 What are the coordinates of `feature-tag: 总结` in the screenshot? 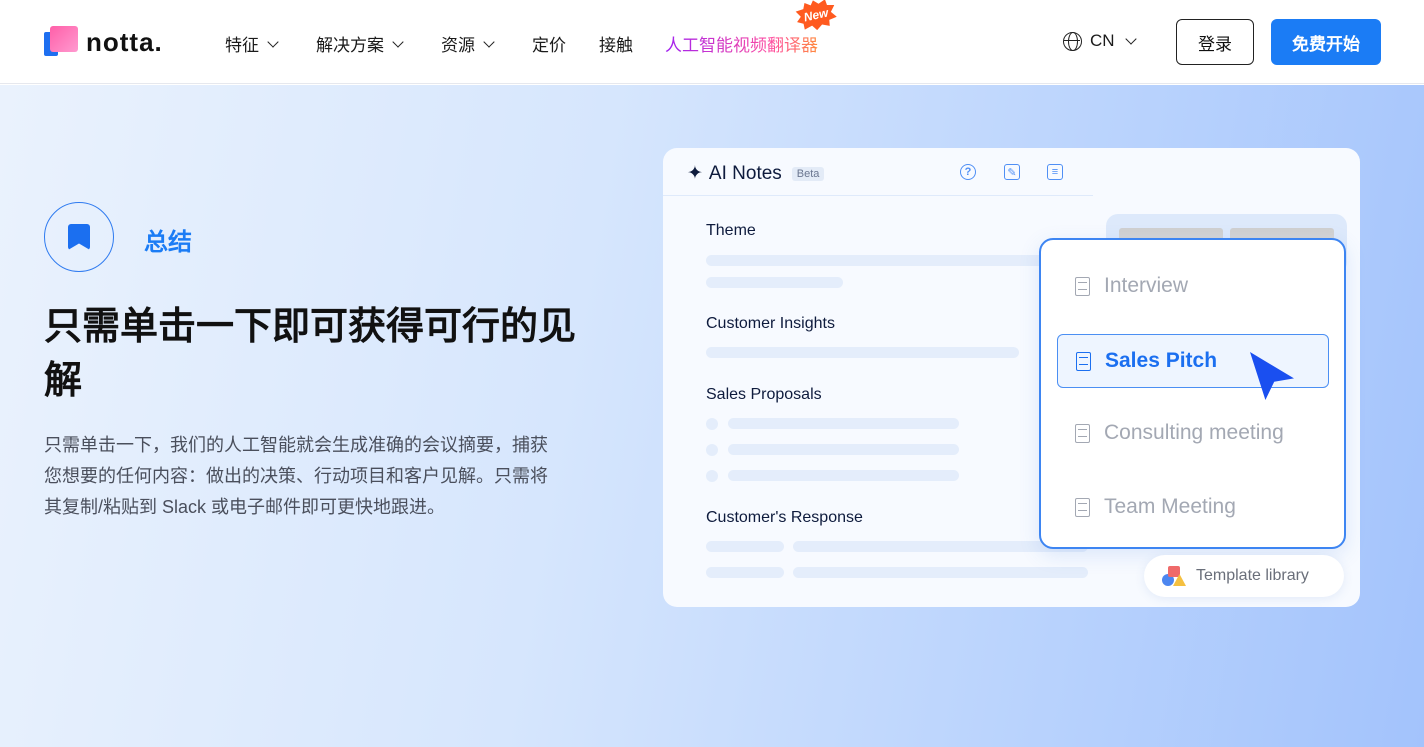 It's located at (168, 242).